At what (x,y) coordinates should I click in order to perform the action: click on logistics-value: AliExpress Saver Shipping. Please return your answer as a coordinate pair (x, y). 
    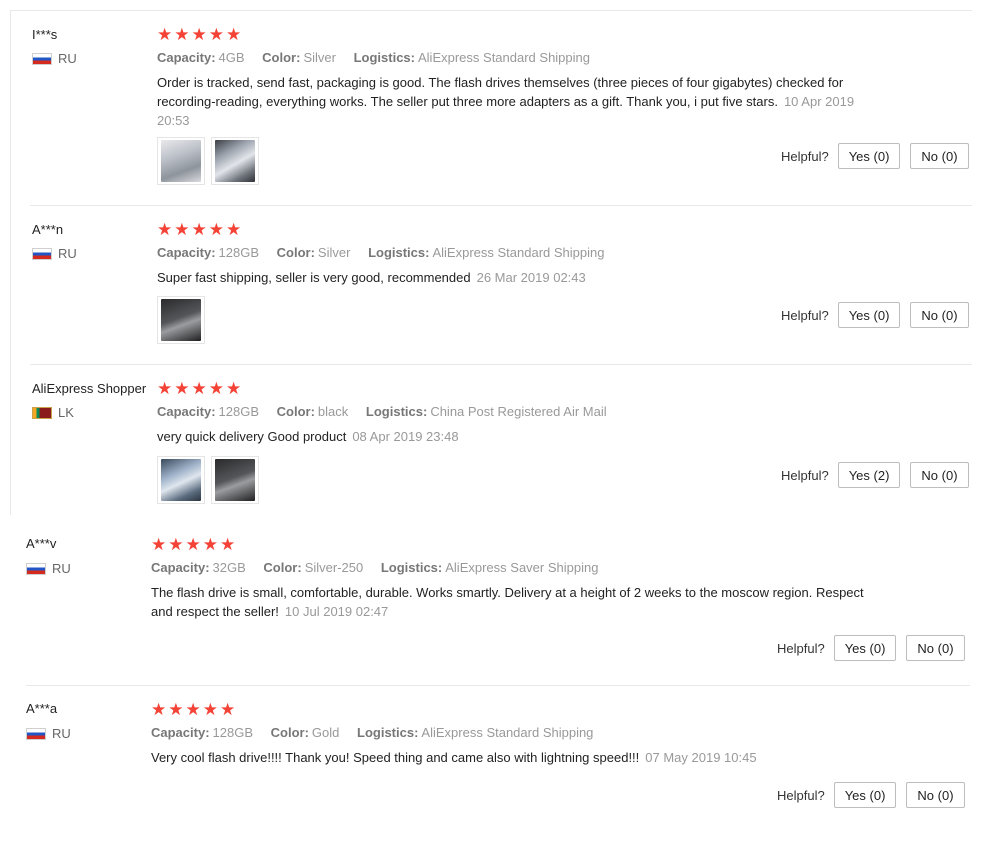
    Looking at the image, I should click on (522, 567).